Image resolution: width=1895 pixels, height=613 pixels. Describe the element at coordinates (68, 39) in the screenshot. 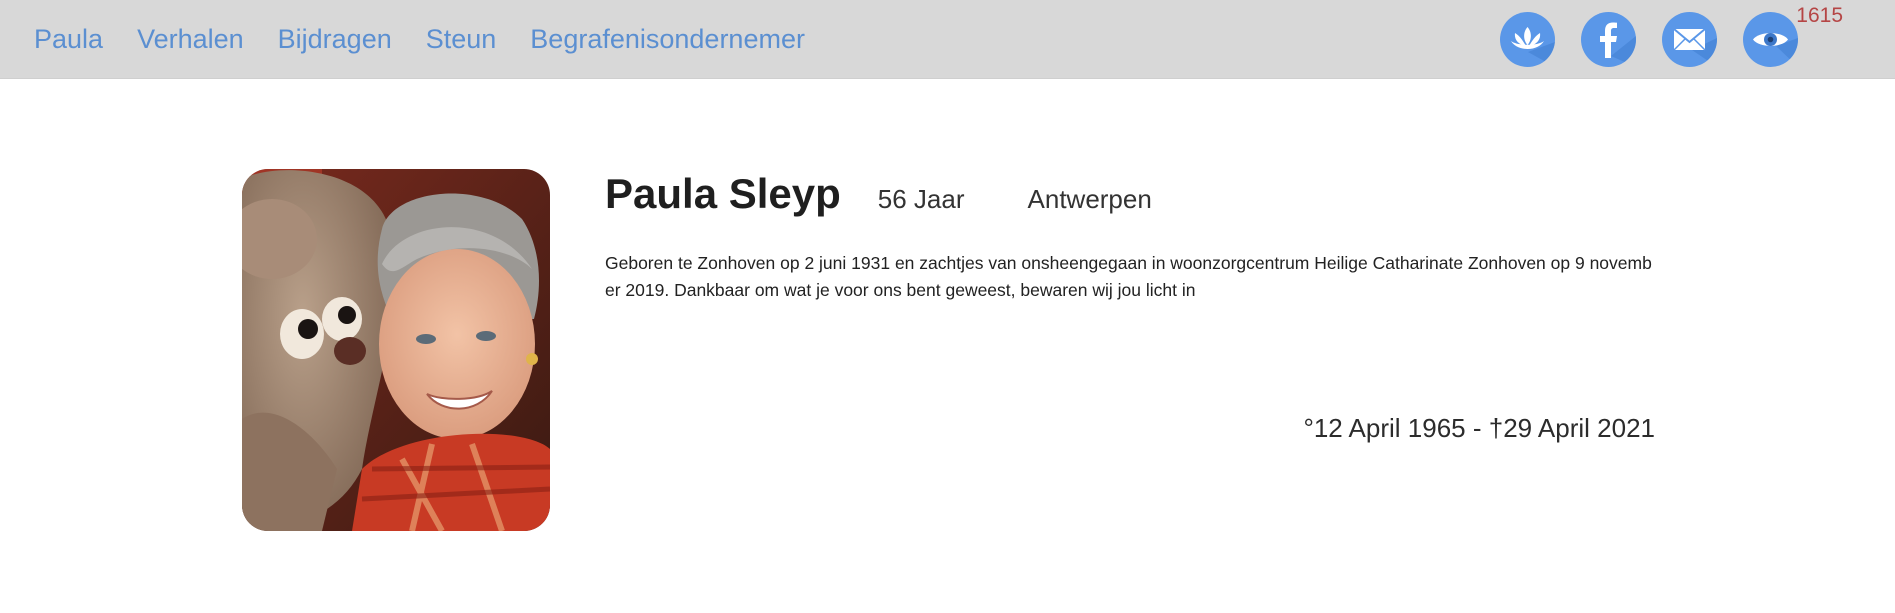

I see `nav-link-paula: Paula` at that location.